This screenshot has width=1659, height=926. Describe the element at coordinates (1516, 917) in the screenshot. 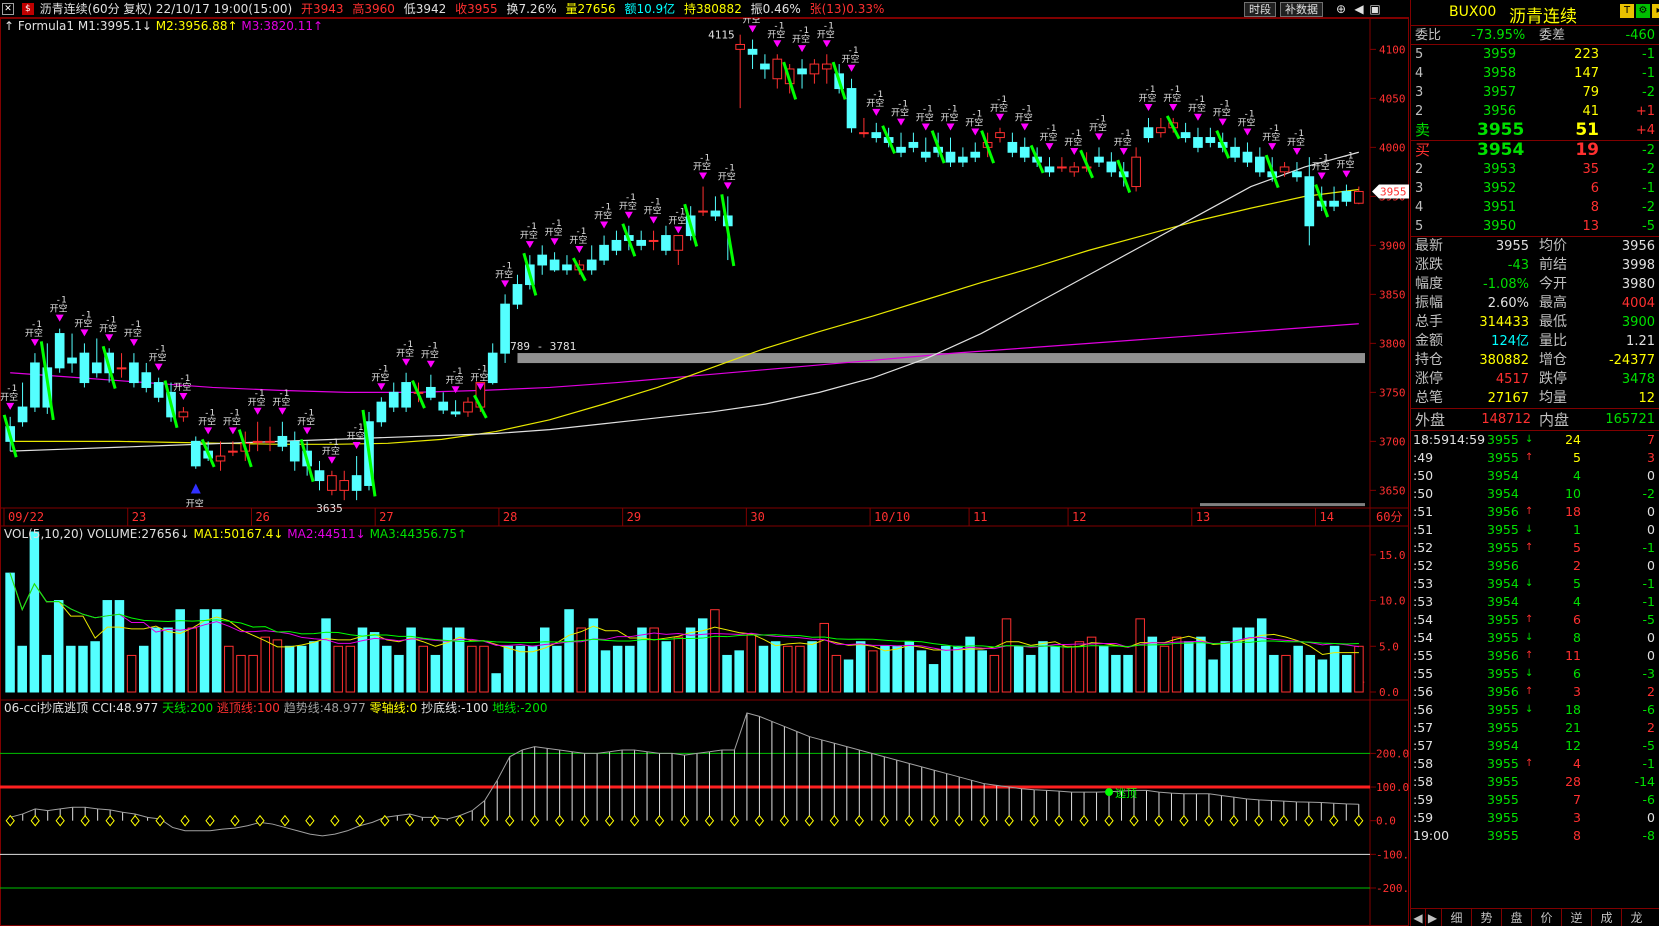

I see `panel-tab: 盘` at that location.